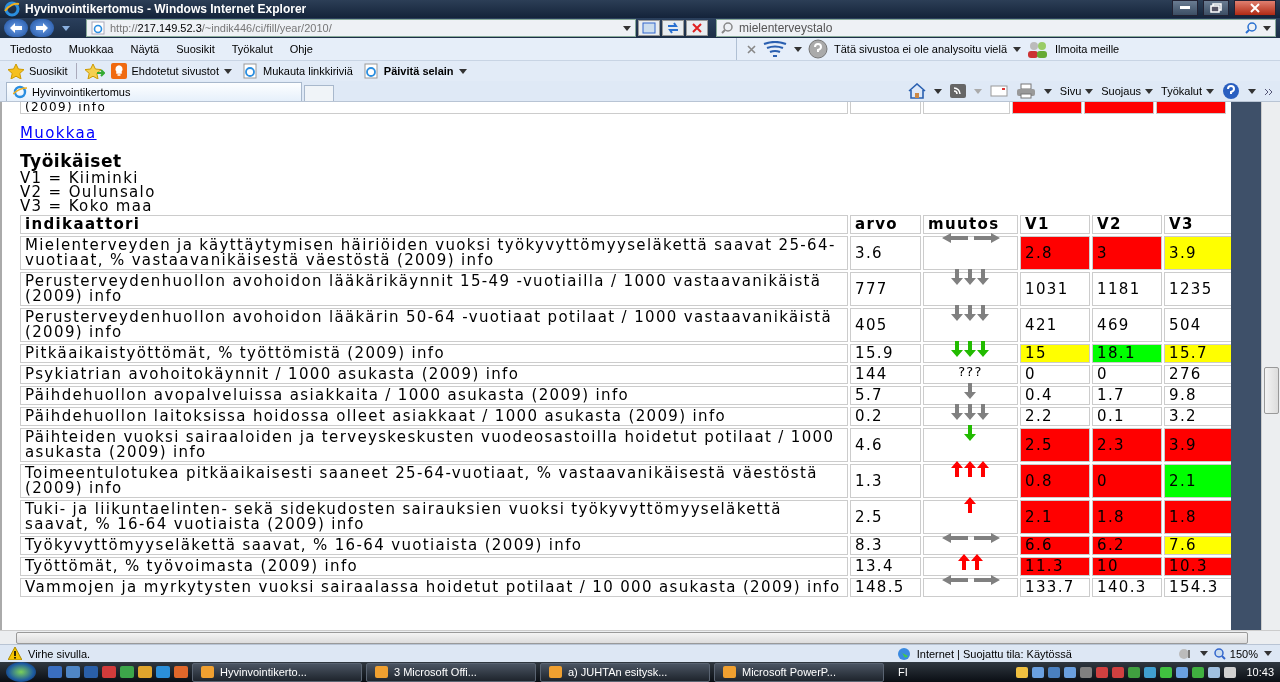 This screenshot has width=1280, height=682. Describe the element at coordinates (885, 374) in the screenshot. I see `table-cell: 144` at that location.